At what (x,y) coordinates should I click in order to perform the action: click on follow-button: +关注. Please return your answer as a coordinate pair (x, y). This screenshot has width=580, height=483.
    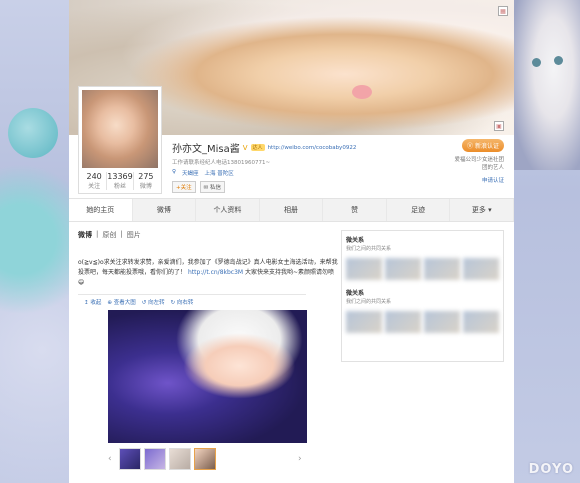
    Looking at the image, I should click on (184, 187).